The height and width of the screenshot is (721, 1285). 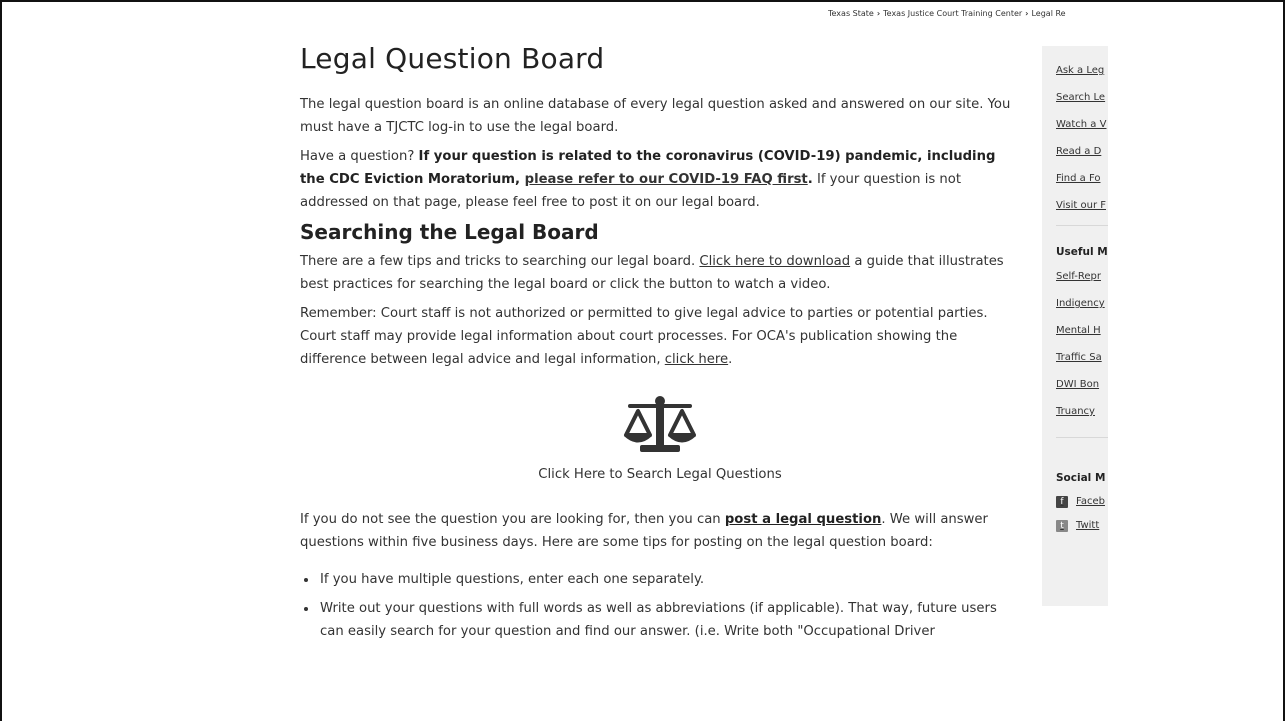 What do you see at coordinates (1082, 385) in the screenshot?
I see `sidebar-dwi-bond-link: DWI Bon` at bounding box center [1082, 385].